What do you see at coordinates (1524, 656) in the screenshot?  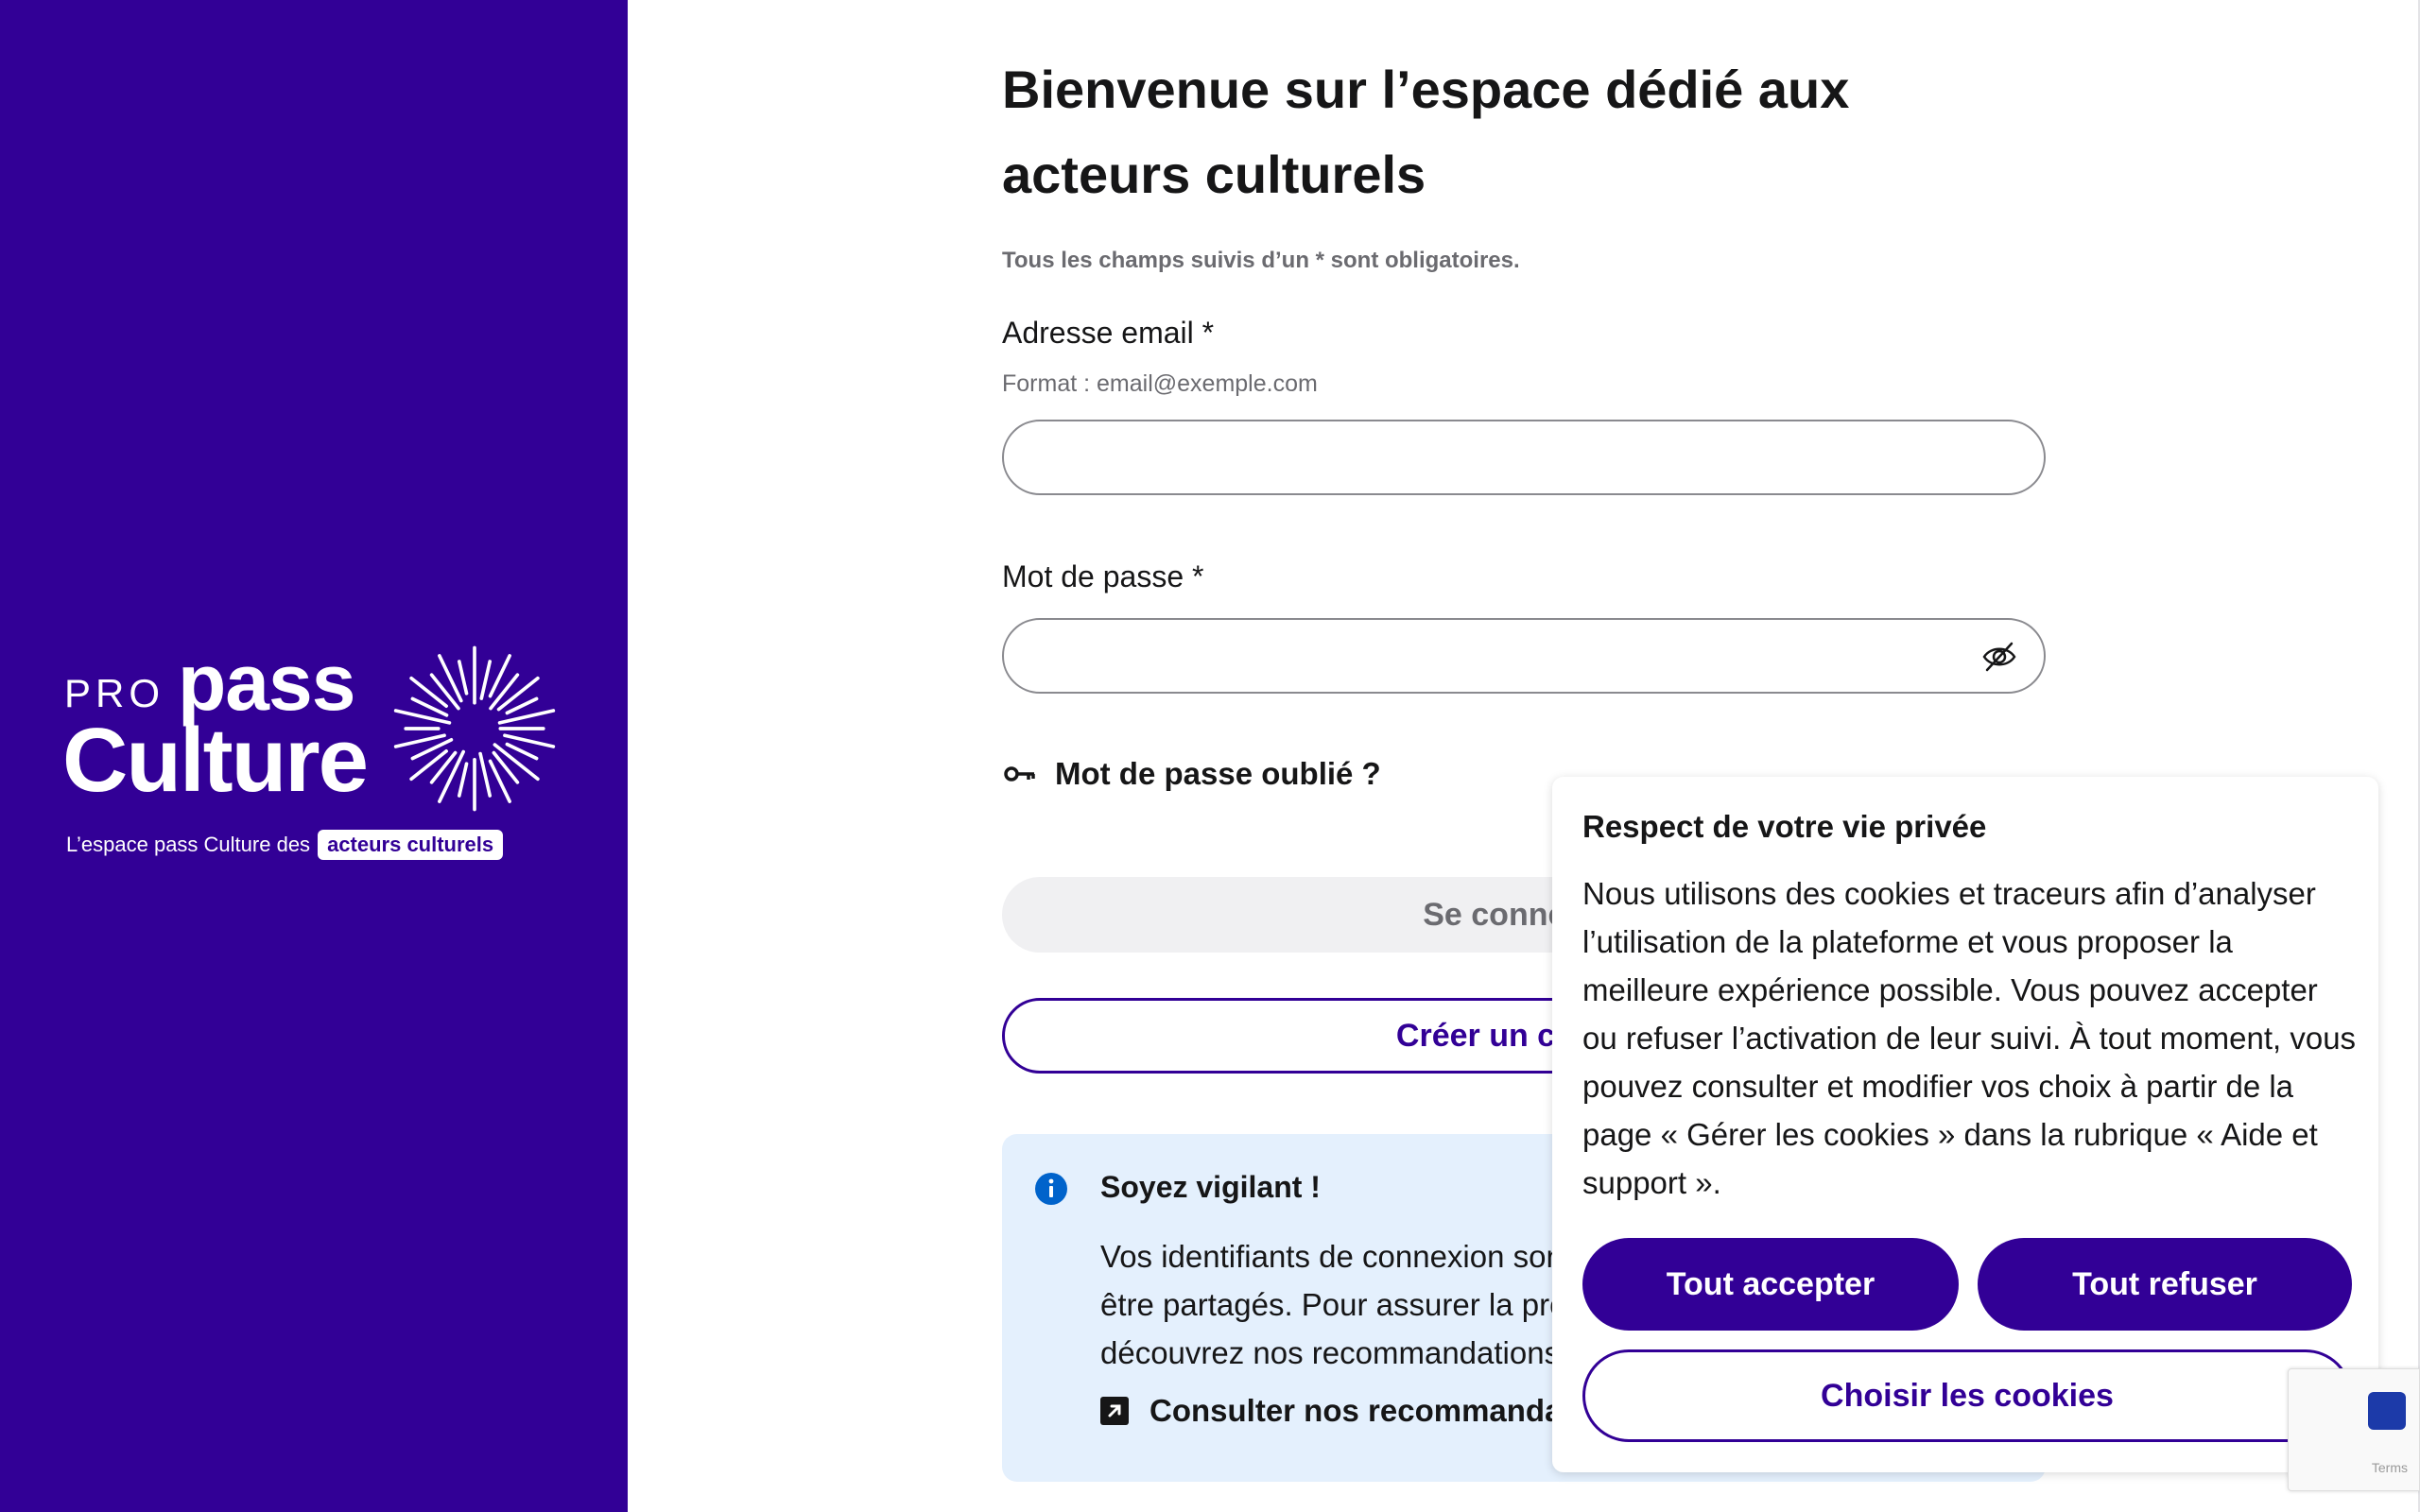 I see `password-field` at bounding box center [1524, 656].